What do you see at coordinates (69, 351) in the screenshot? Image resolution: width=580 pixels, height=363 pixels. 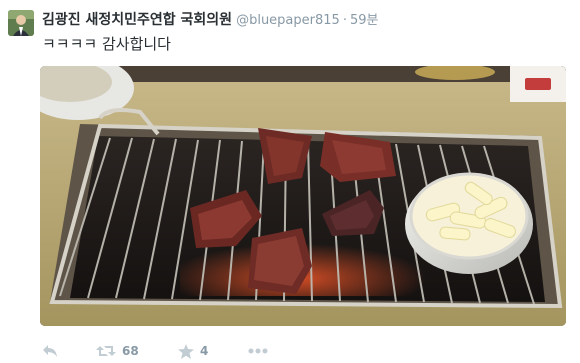 I see `reply-button` at bounding box center [69, 351].